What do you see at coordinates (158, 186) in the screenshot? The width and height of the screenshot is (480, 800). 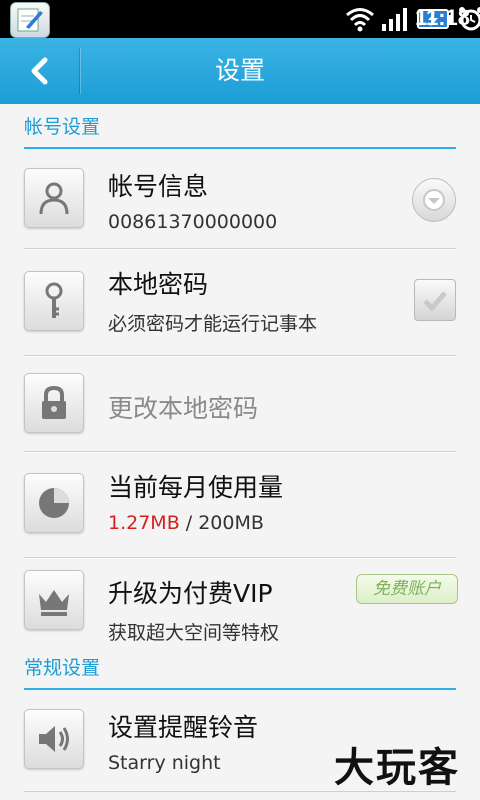 I see `row-title: 帐号信息` at bounding box center [158, 186].